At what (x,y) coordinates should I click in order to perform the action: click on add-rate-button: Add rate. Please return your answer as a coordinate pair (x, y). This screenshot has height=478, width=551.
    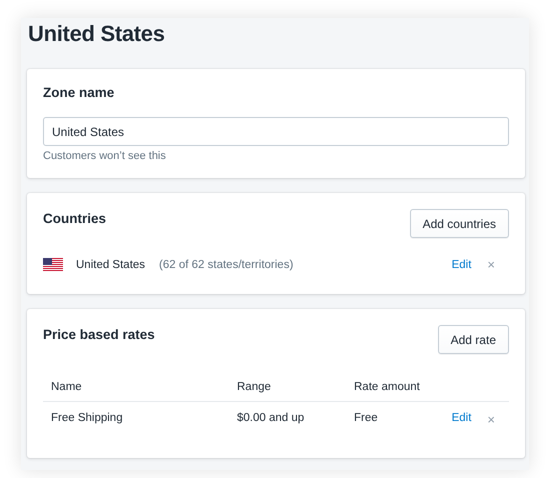
    Looking at the image, I should click on (473, 339).